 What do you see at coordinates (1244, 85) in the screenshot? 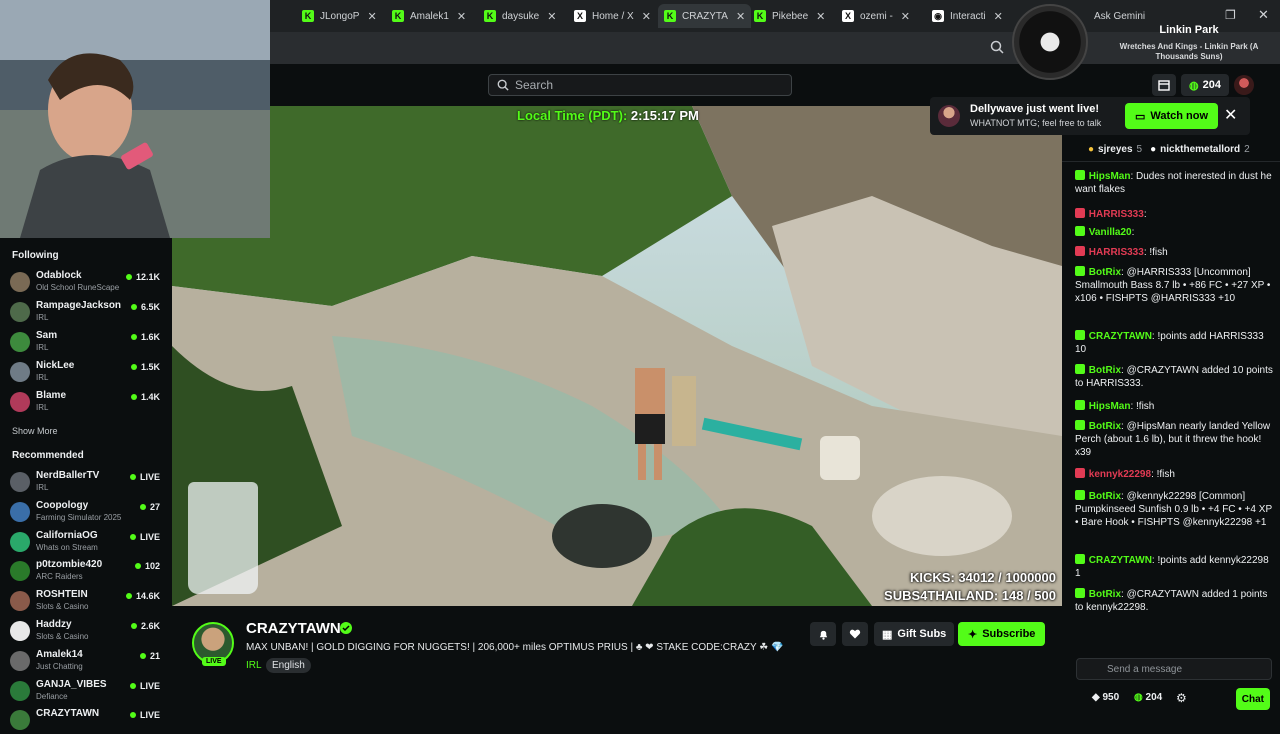
I see `user-avatar` at bounding box center [1244, 85].